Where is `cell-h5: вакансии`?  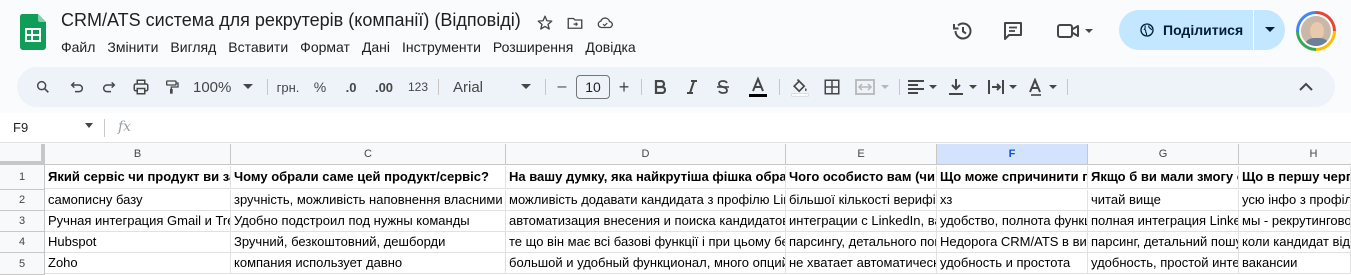 cell-h5: вакансии is located at coordinates (1295, 263).